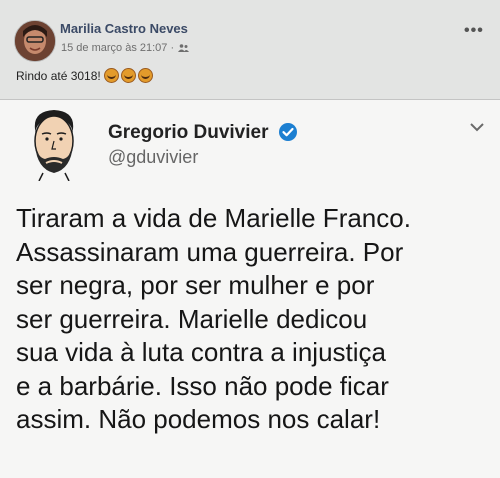 This screenshot has height=478, width=500. Describe the element at coordinates (202, 385) in the screenshot. I see `tweet-text-line: e a barbárie. Isso não pode ficar` at that location.